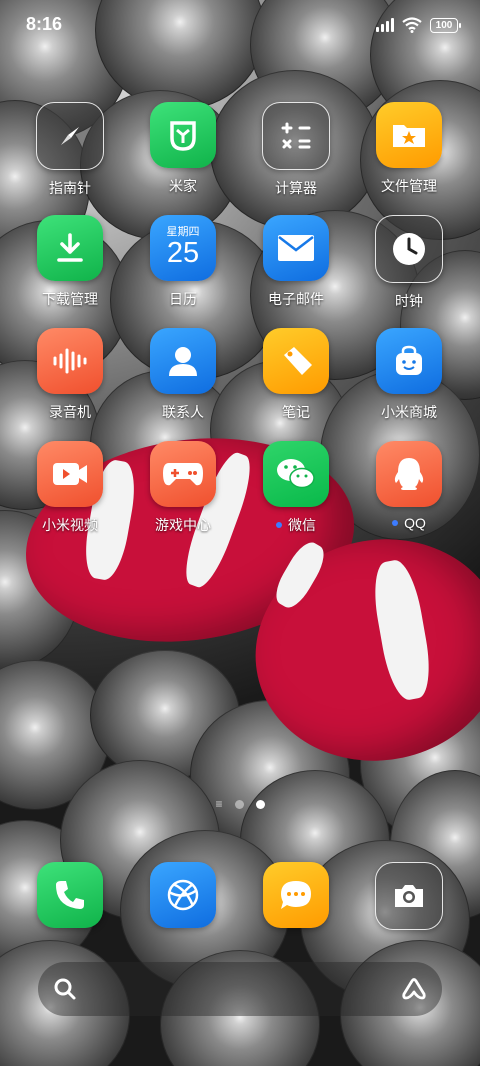 Image resolution: width=480 pixels, height=1066 pixels. I want to click on app-camera, so click(409, 896).